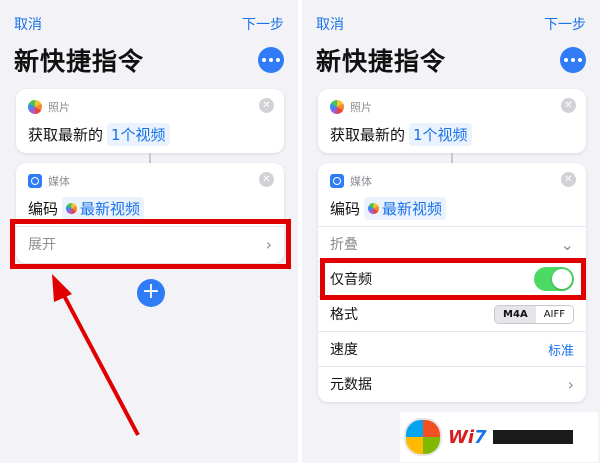  What do you see at coordinates (452, 384) in the screenshot?
I see `metadata-row: 元数据 ›` at bounding box center [452, 384].